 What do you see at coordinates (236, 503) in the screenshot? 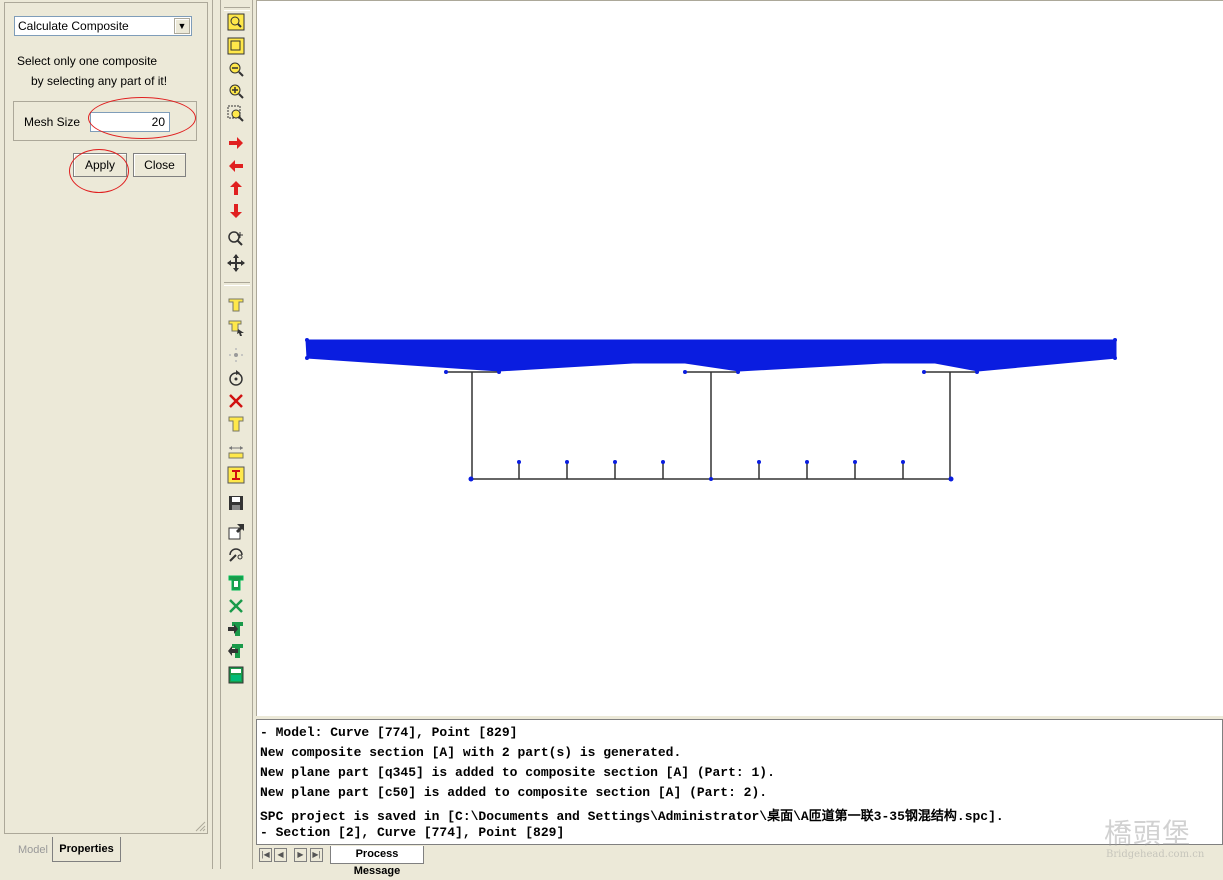
I see `save-icon` at bounding box center [236, 503].